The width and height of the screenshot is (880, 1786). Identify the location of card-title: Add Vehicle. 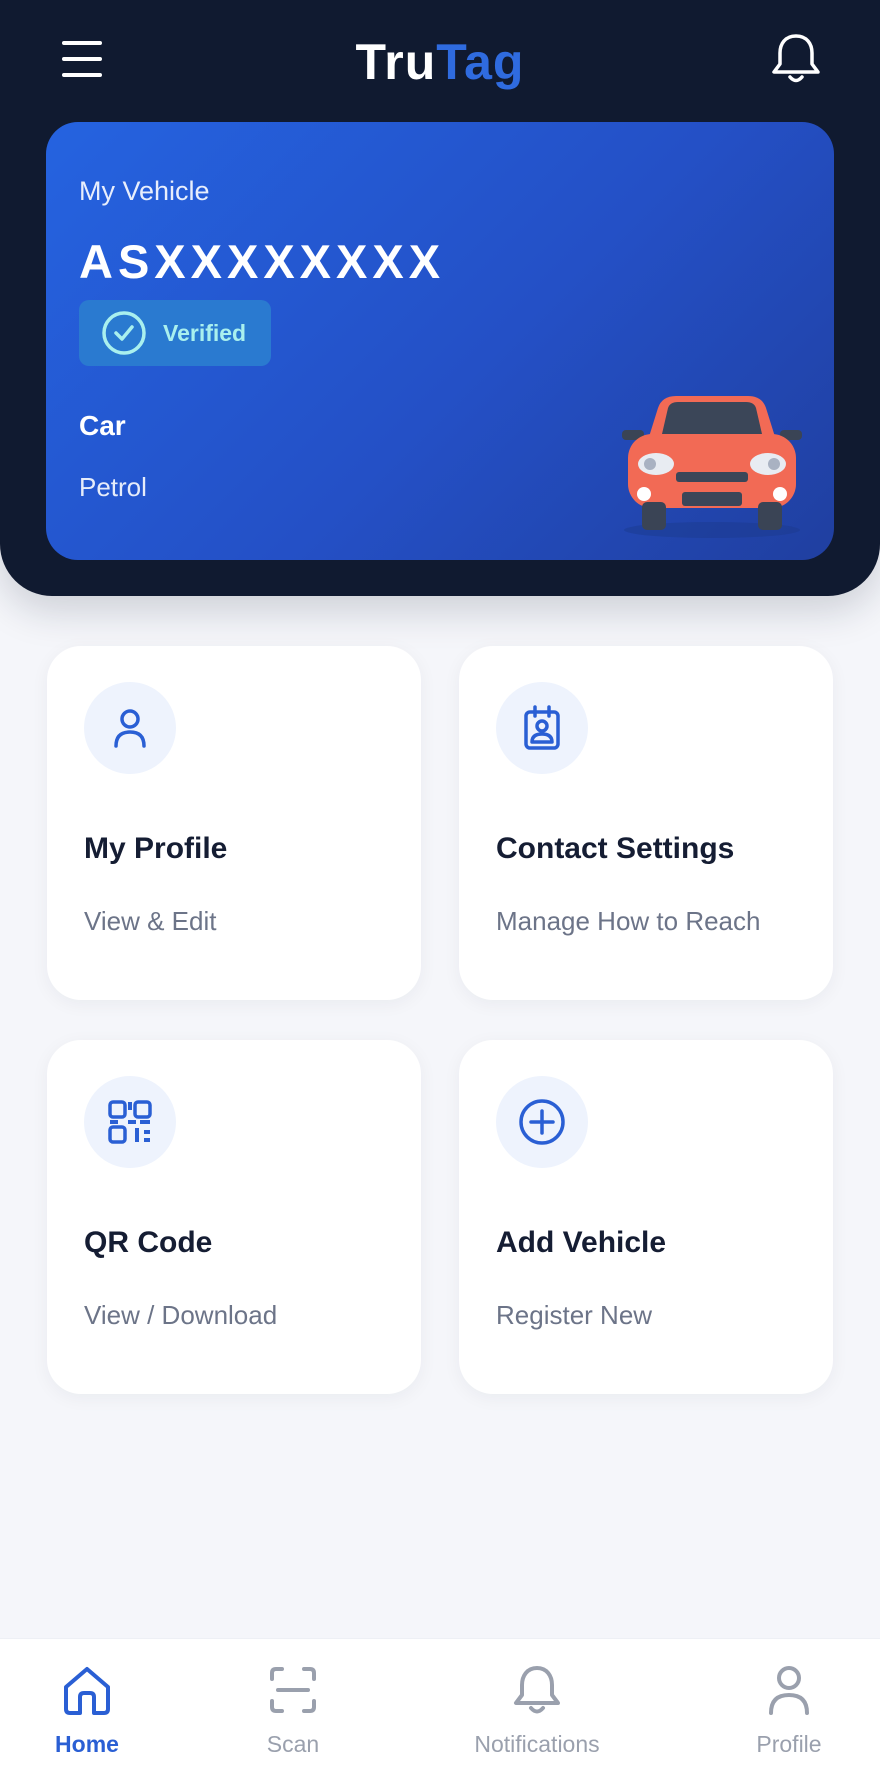
(581, 1242).